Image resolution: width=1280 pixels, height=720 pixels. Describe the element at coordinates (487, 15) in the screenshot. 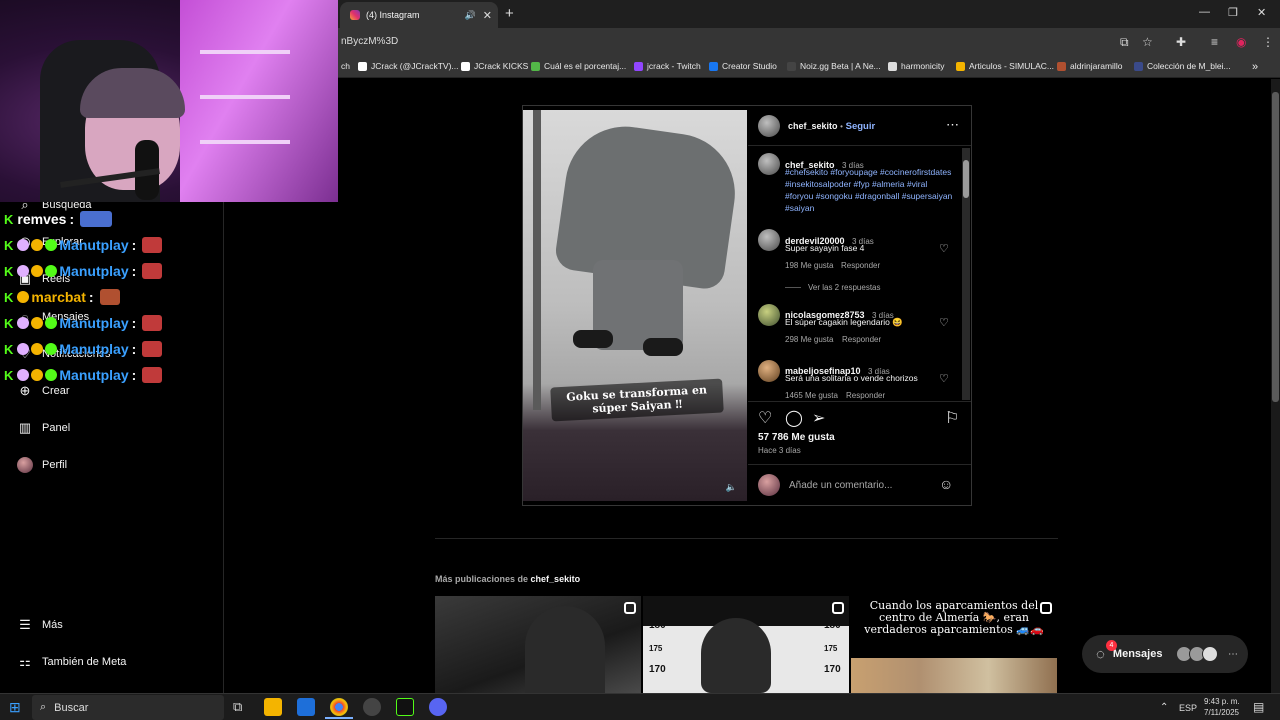

I see `tab-close-icon: ✕` at that location.